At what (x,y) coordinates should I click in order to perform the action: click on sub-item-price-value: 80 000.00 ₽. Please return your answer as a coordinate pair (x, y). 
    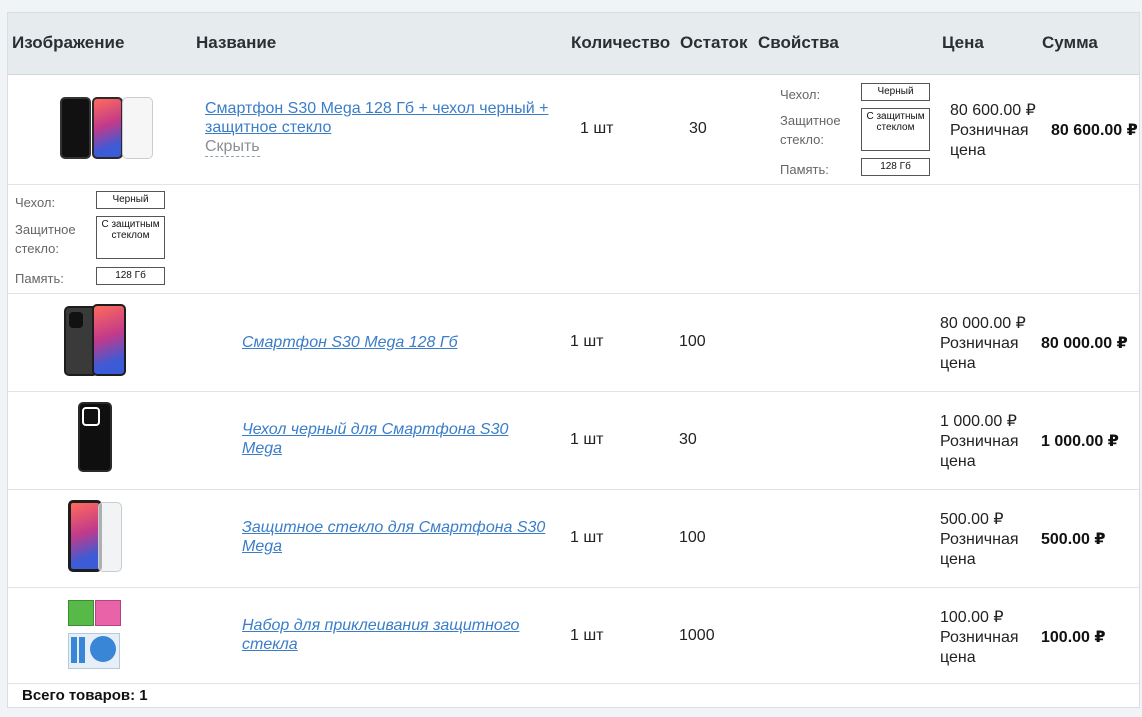
    Looking at the image, I should click on (983, 323).